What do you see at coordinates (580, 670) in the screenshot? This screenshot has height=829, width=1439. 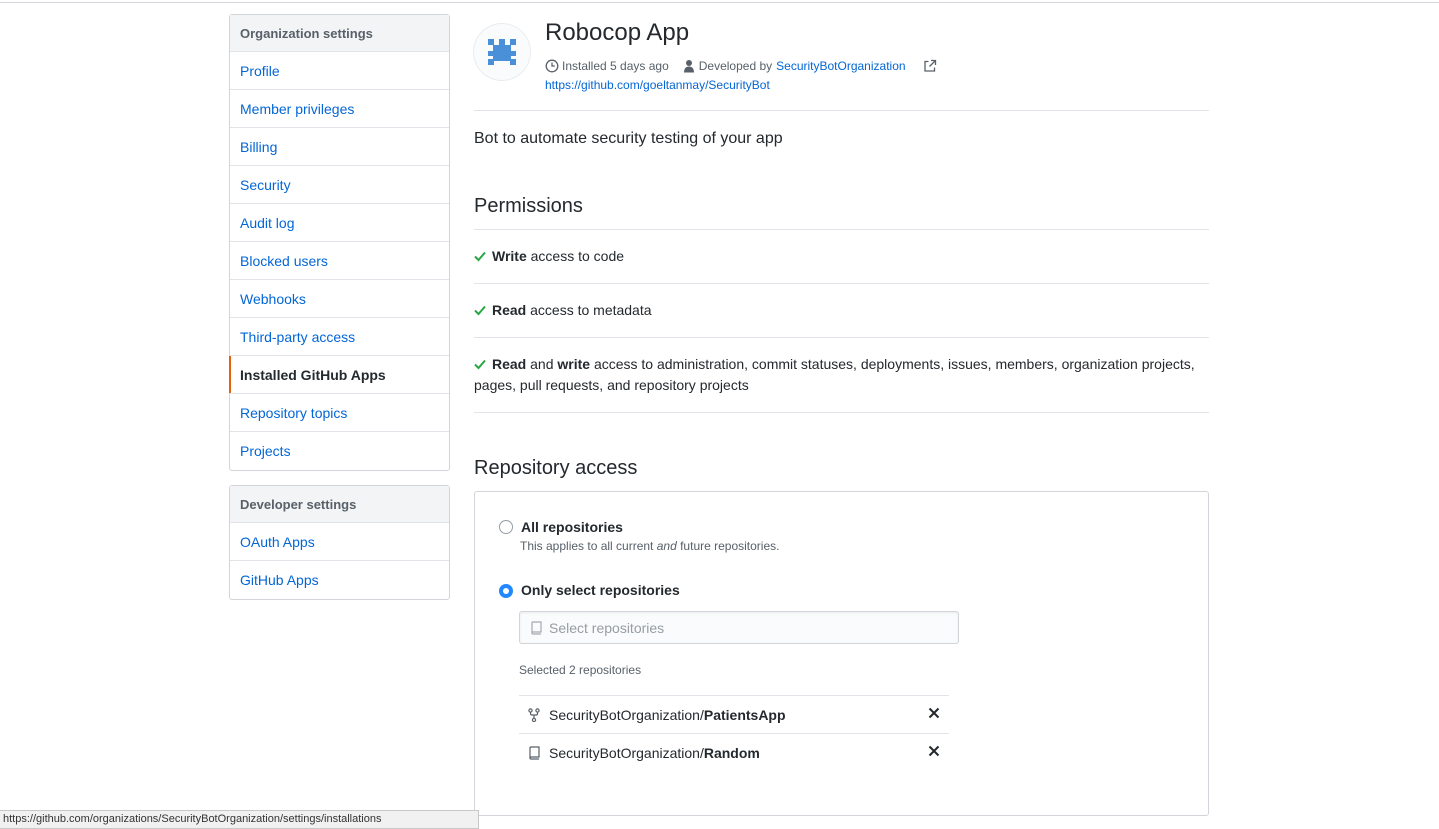 I see `selected-repositories-count: Selected 2 repositories` at bounding box center [580, 670].